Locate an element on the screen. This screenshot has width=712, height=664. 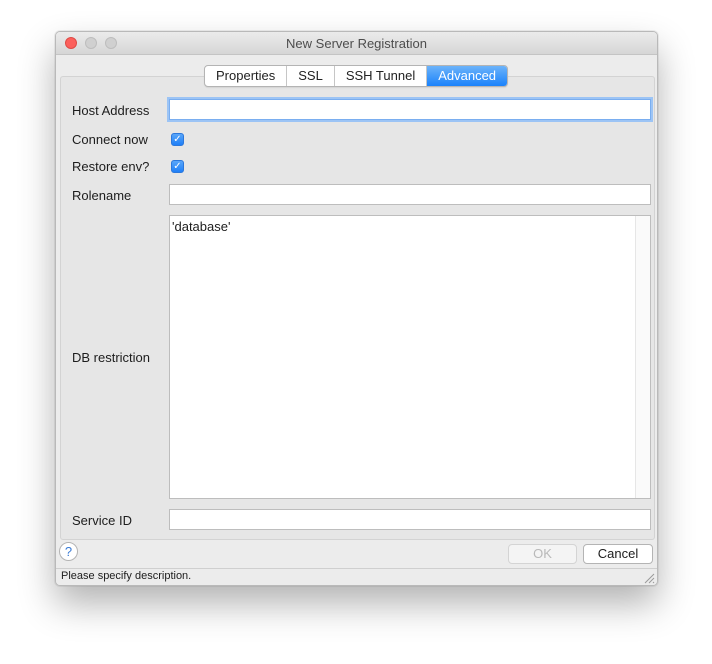
restore-env-label: Restore env? is located at coordinates (111, 166).